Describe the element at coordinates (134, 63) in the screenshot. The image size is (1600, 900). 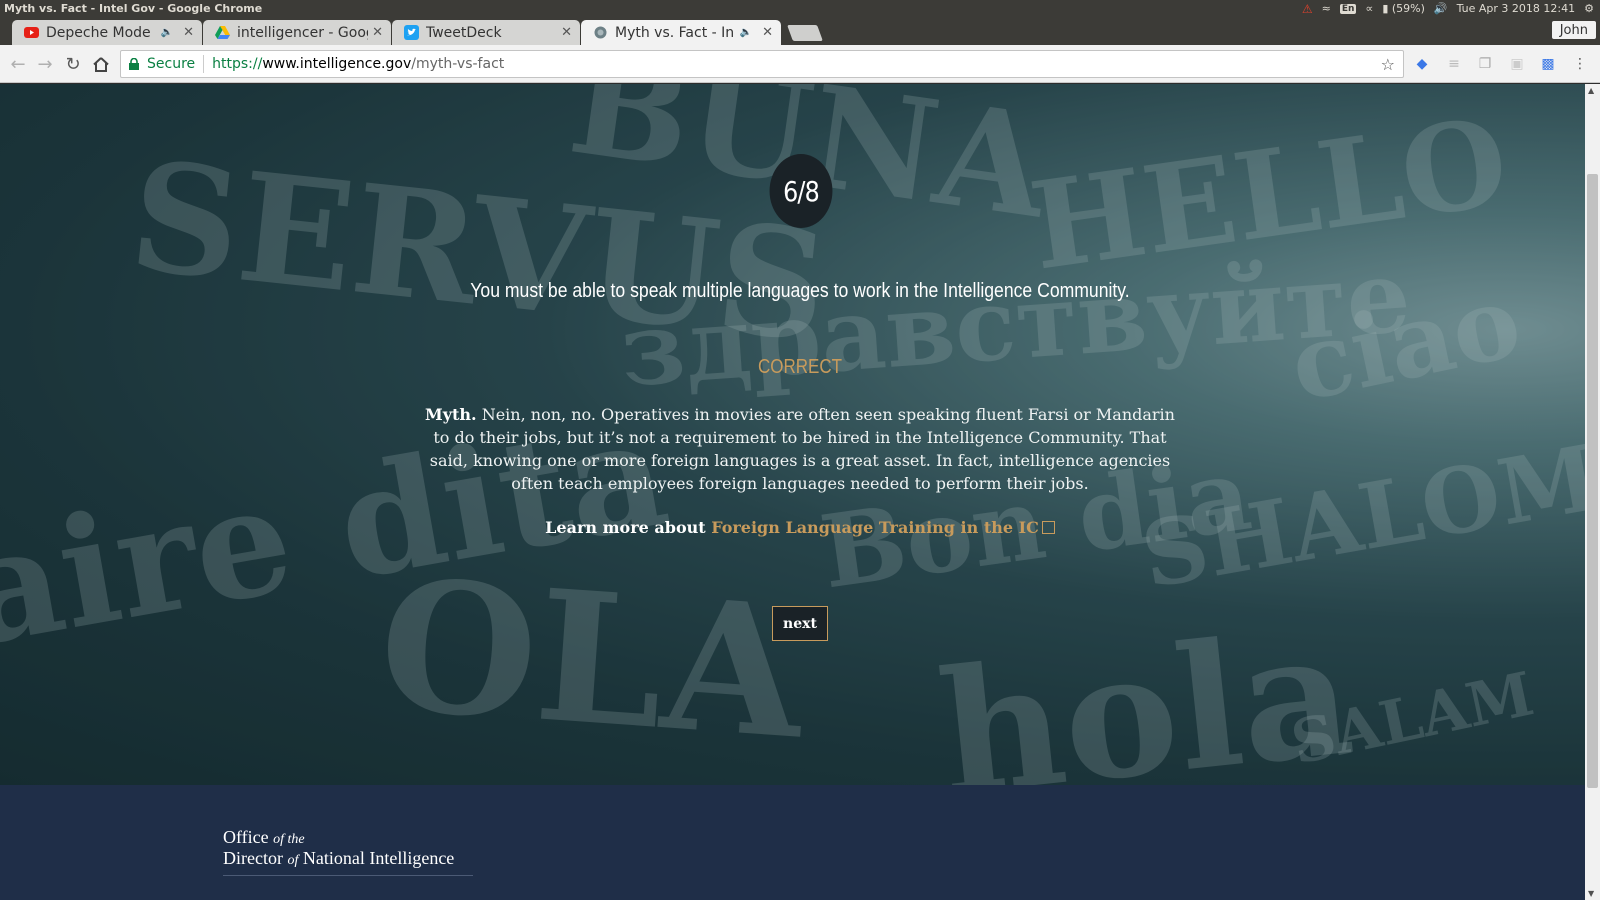
I see `lock-icon` at that location.